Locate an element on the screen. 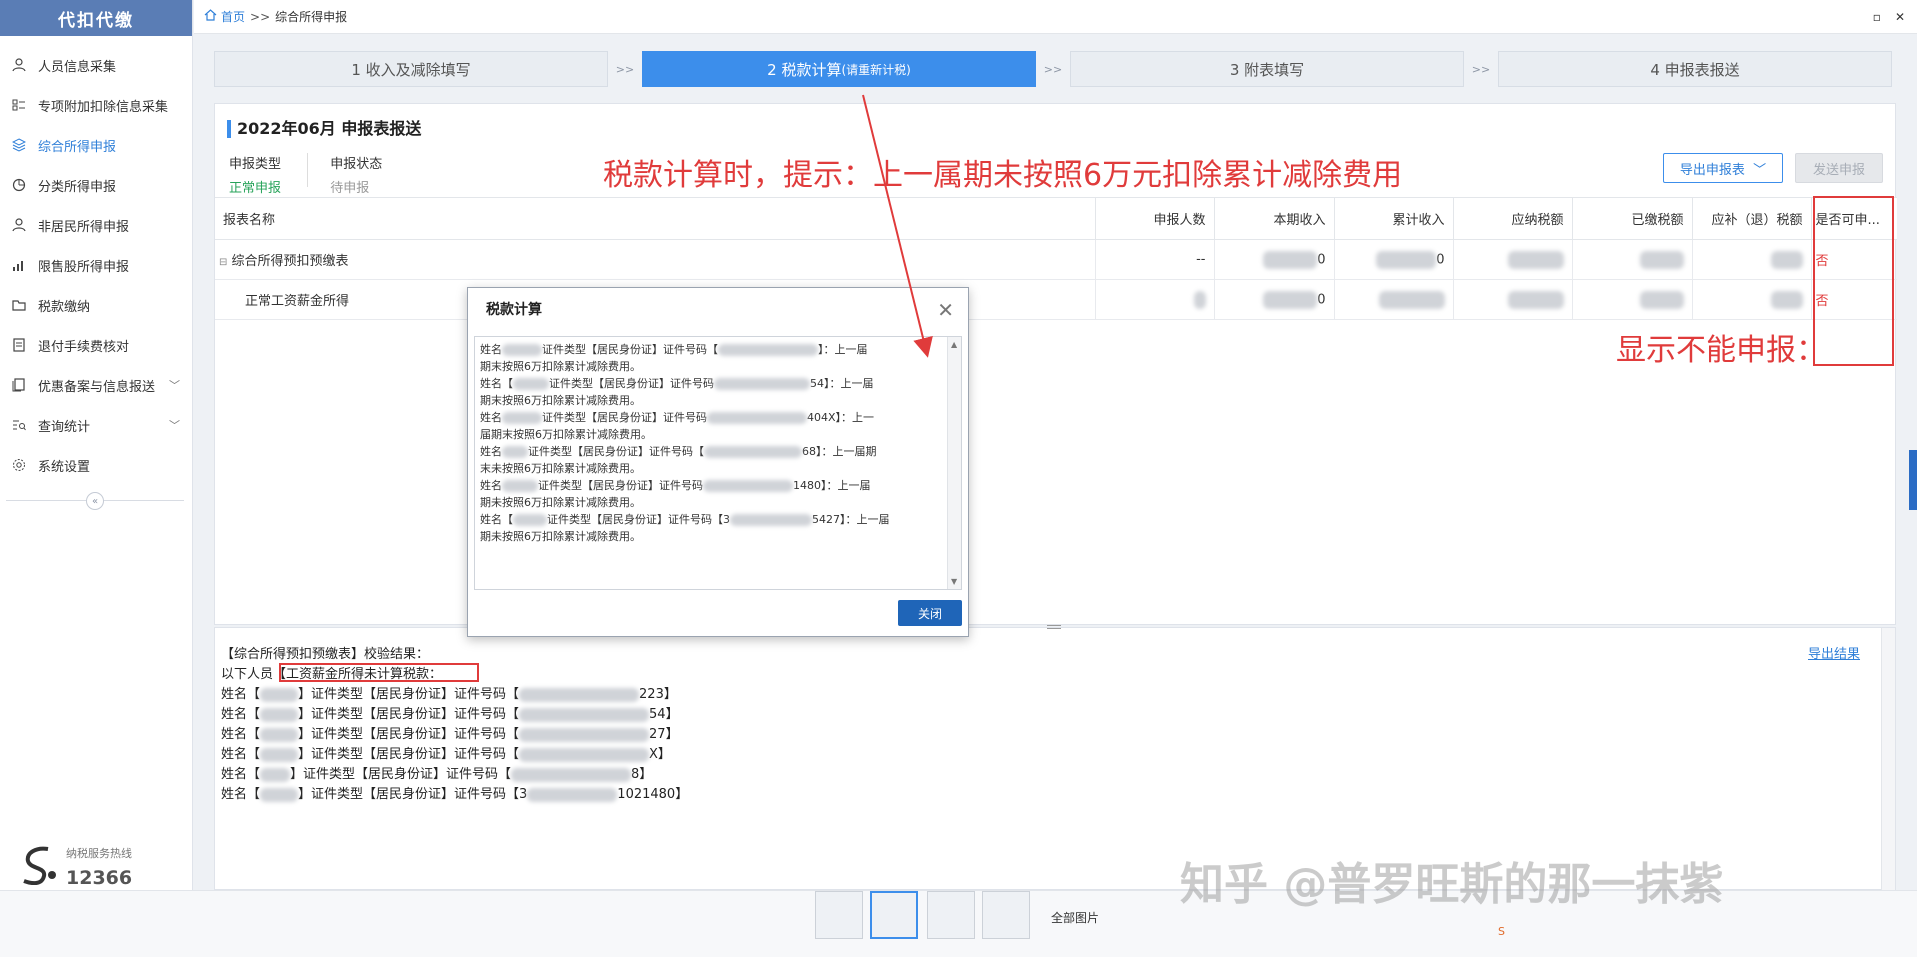 The height and width of the screenshot is (957, 1917). annotation-arrow is located at coordinates (897, 226).